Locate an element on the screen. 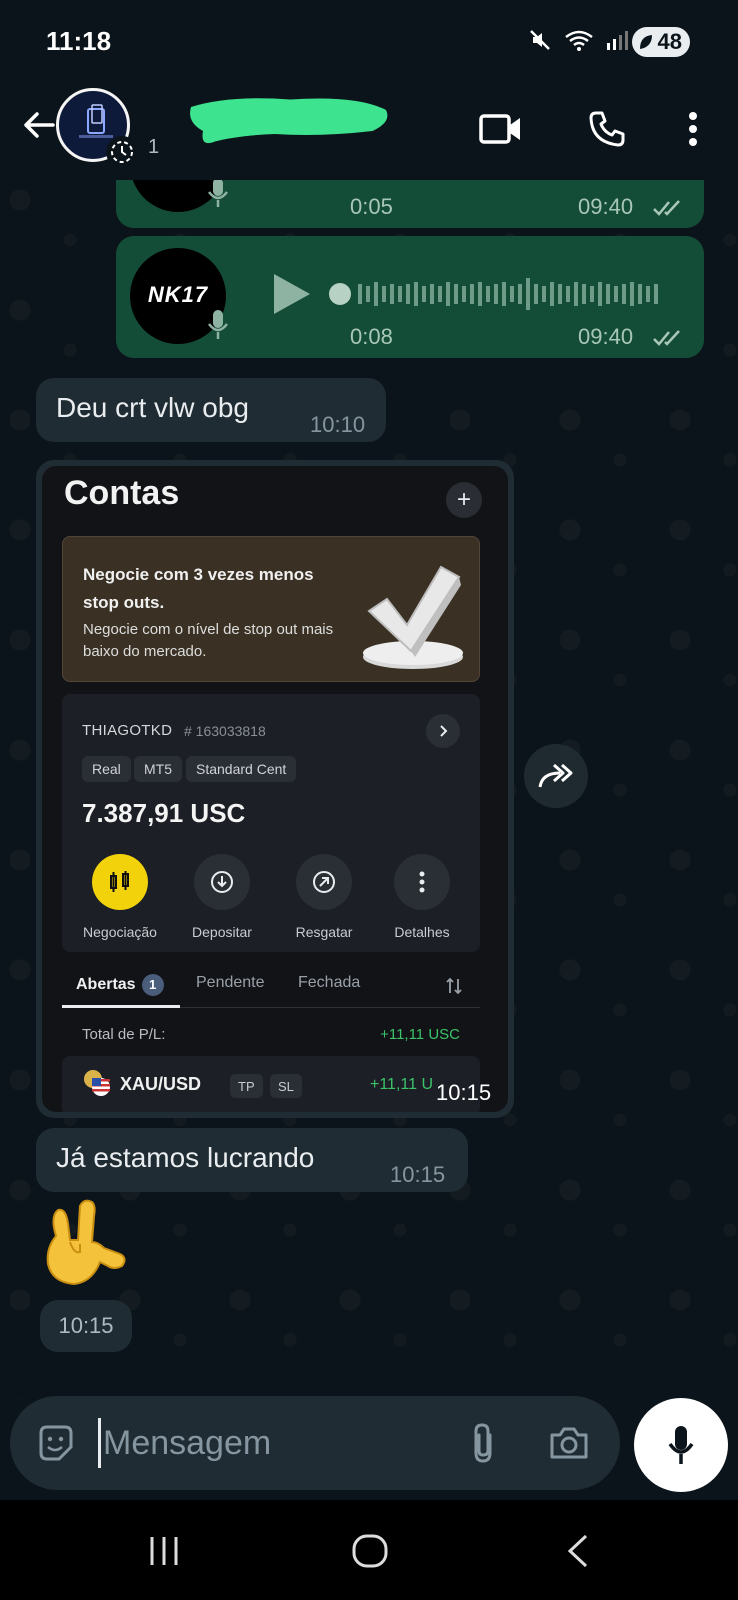  incoming-message: Já estamos lucrando 10:15 is located at coordinates (252, 1160).